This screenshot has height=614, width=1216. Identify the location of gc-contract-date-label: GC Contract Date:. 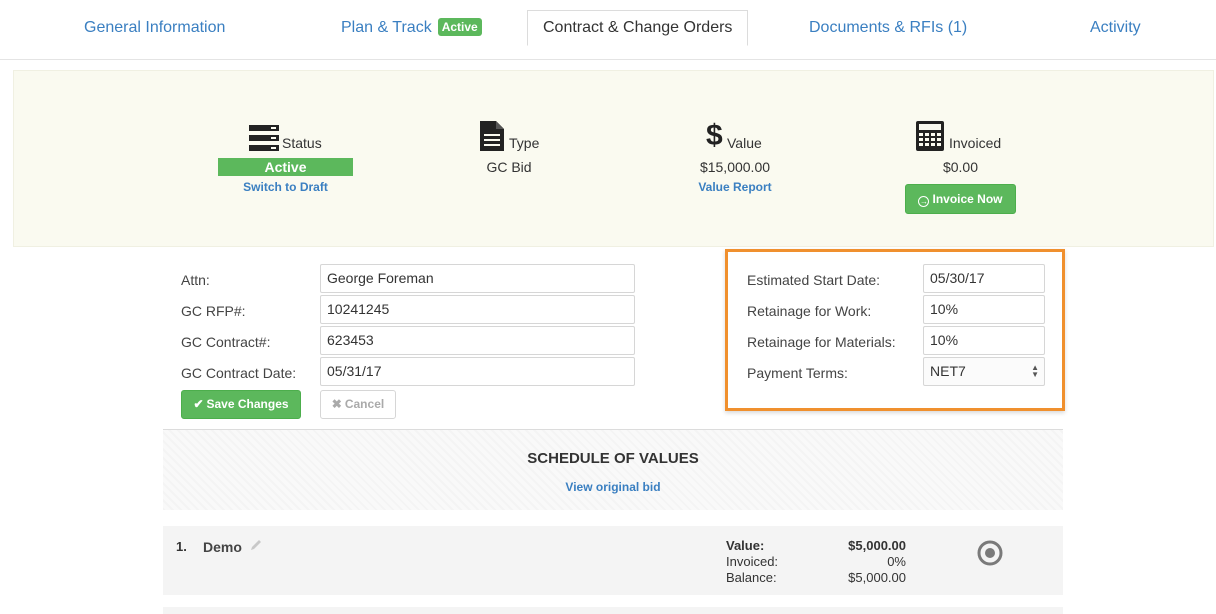
(239, 373).